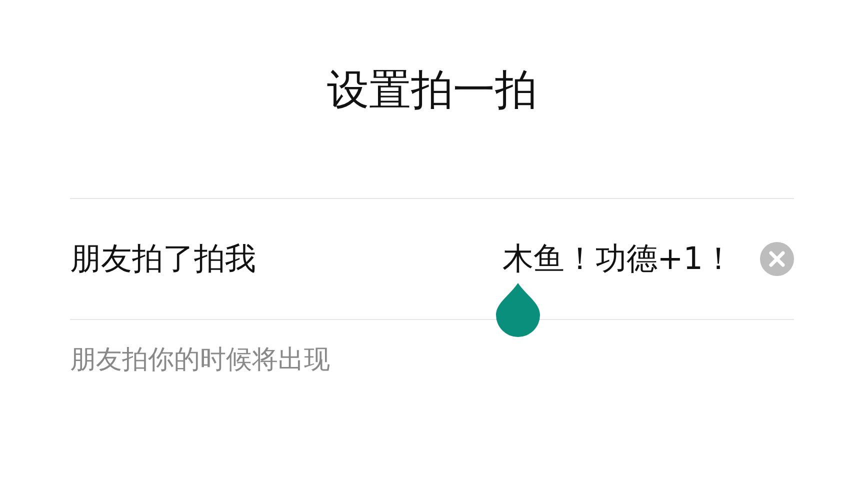  Describe the element at coordinates (200, 360) in the screenshot. I see `hint-text: 朋友拍你的时候将出现` at that location.